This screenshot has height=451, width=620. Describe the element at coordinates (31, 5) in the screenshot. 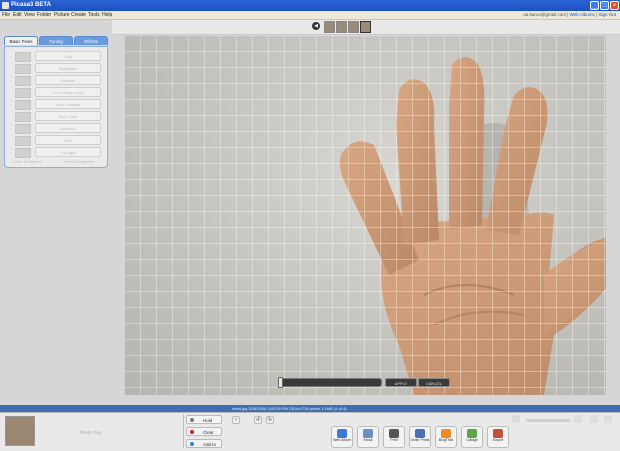

I see `window-title: Picasa3 BETA` at that location.